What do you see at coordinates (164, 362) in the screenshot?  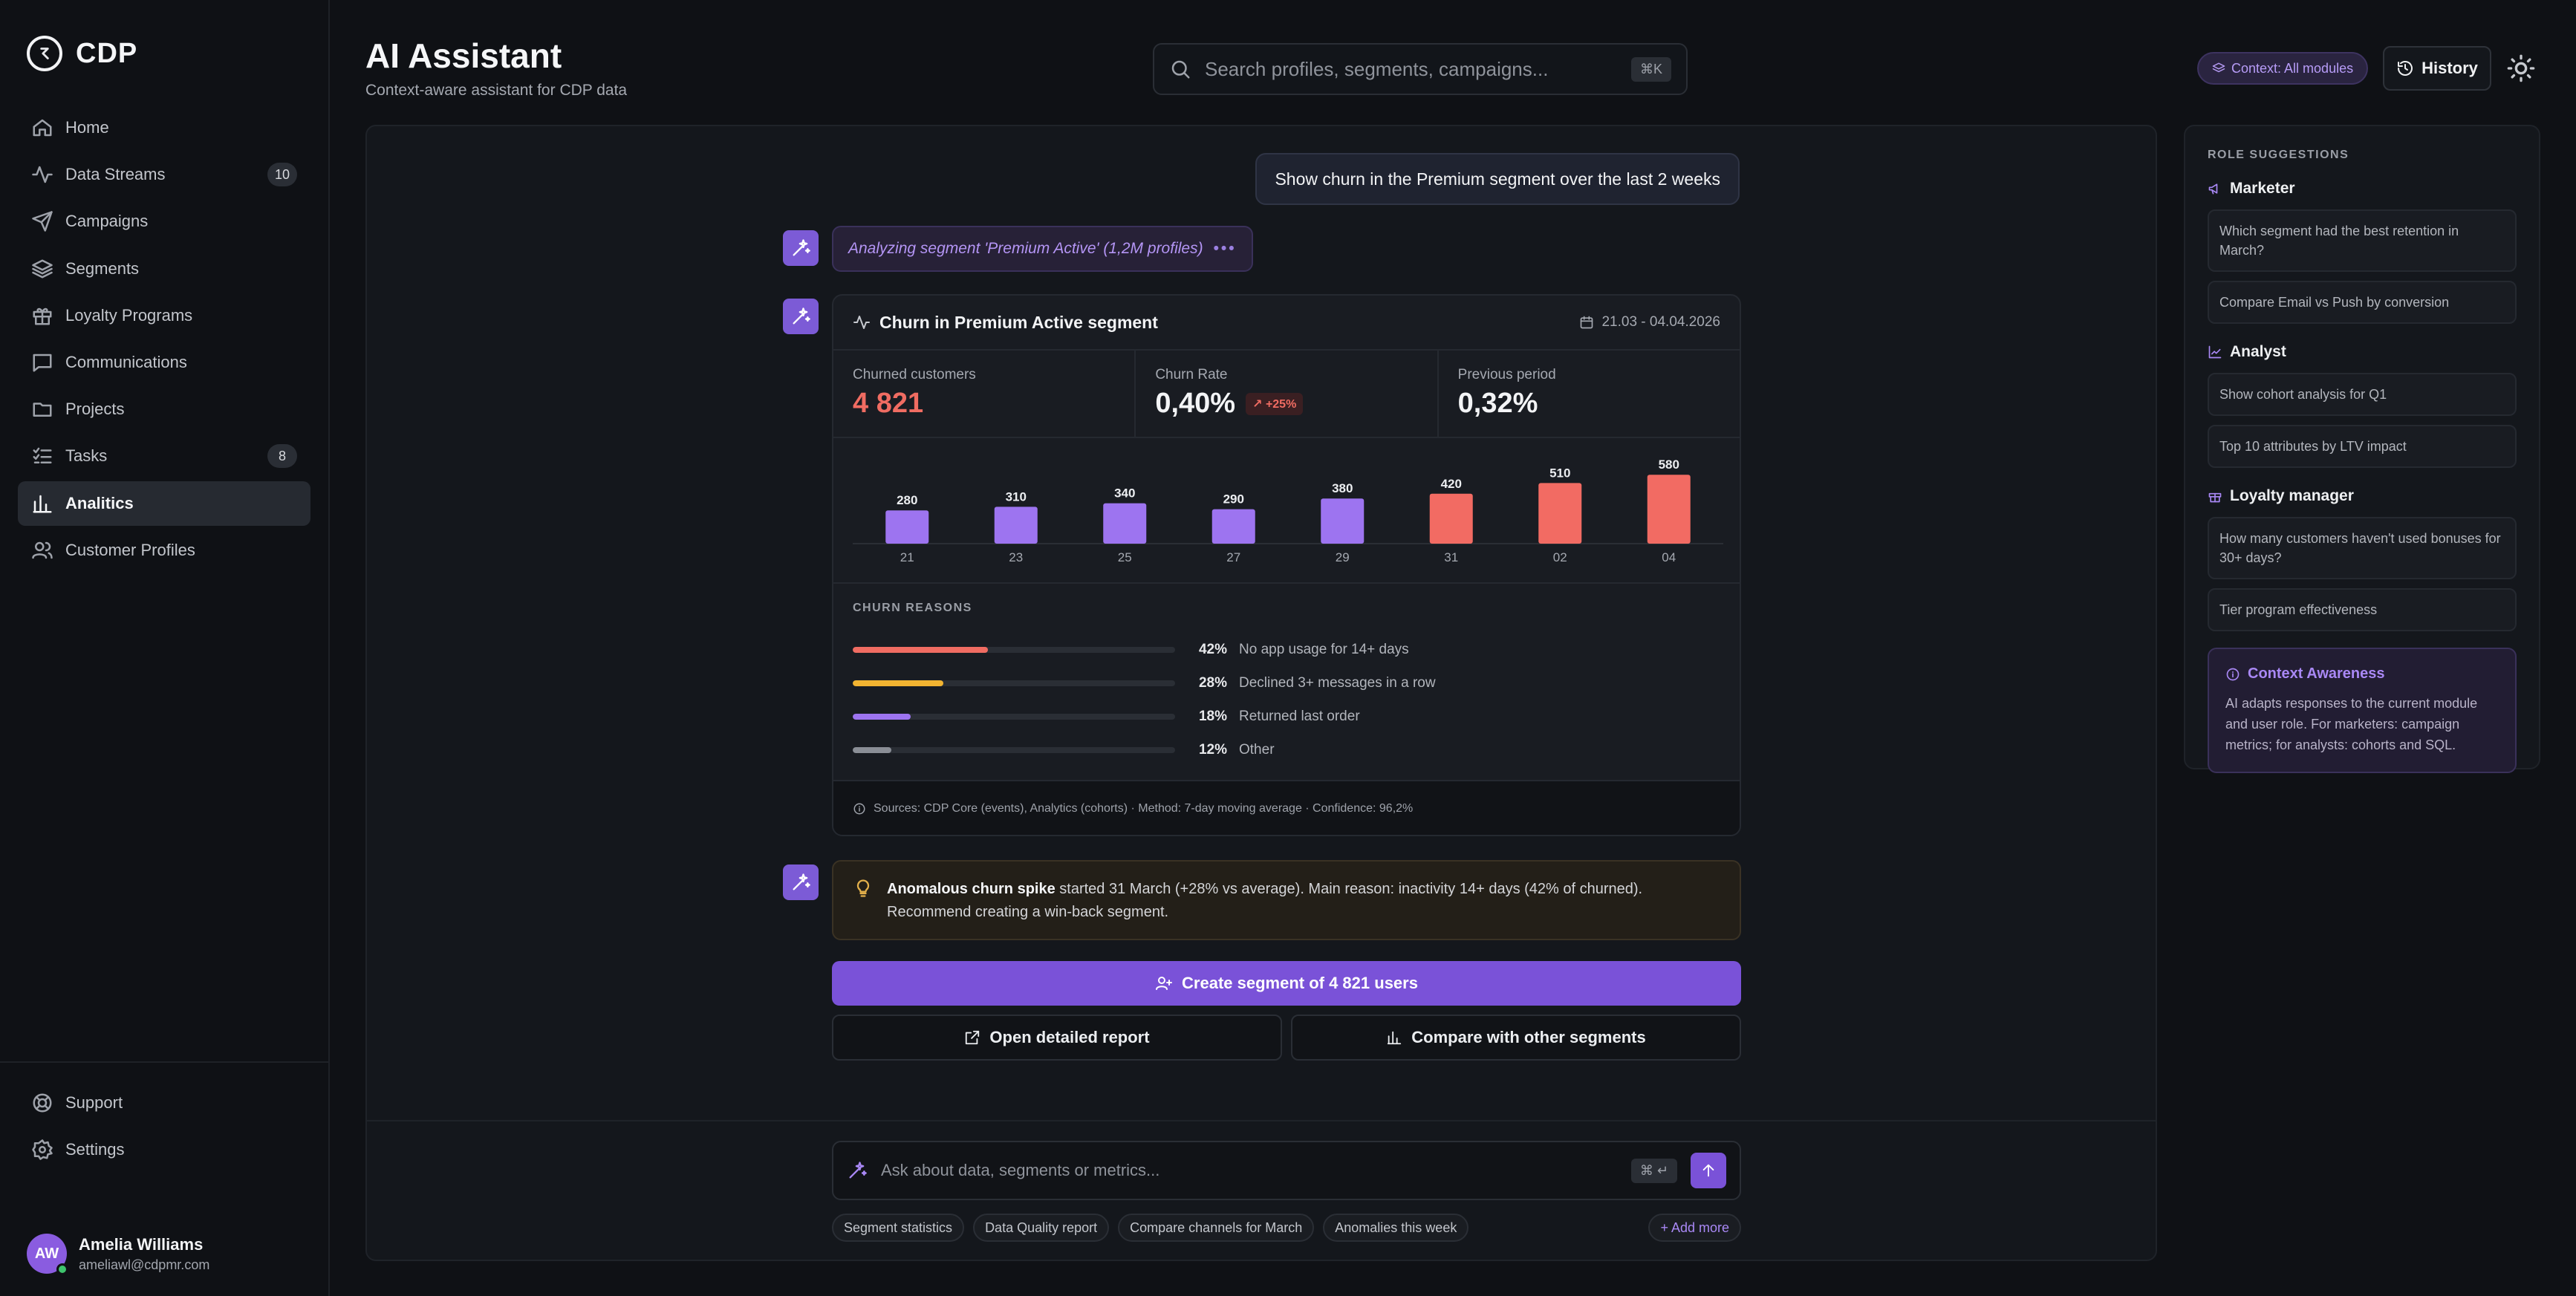 I see `sidebar-item-communications: Communications` at bounding box center [164, 362].